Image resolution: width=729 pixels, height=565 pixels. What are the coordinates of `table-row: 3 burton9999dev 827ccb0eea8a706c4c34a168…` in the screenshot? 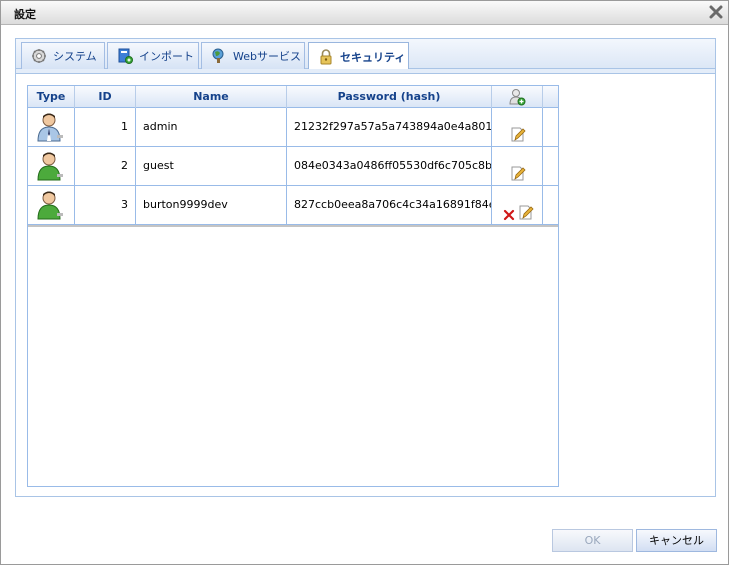 It's located at (293, 205).